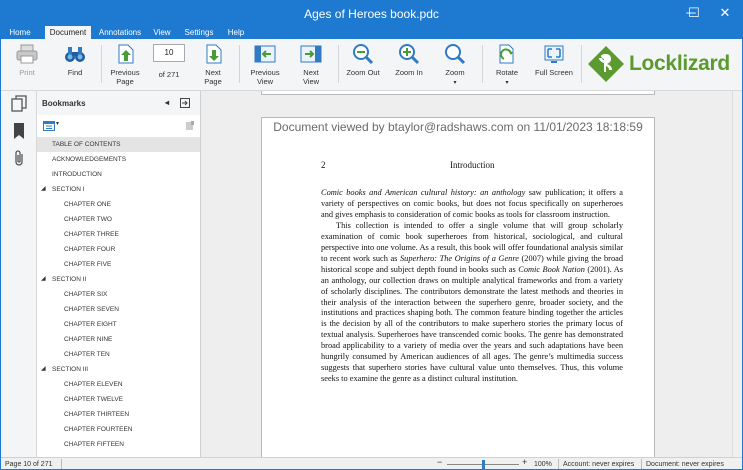  I want to click on bookmark-child-item: CHAPTER FOUR, so click(118, 249).